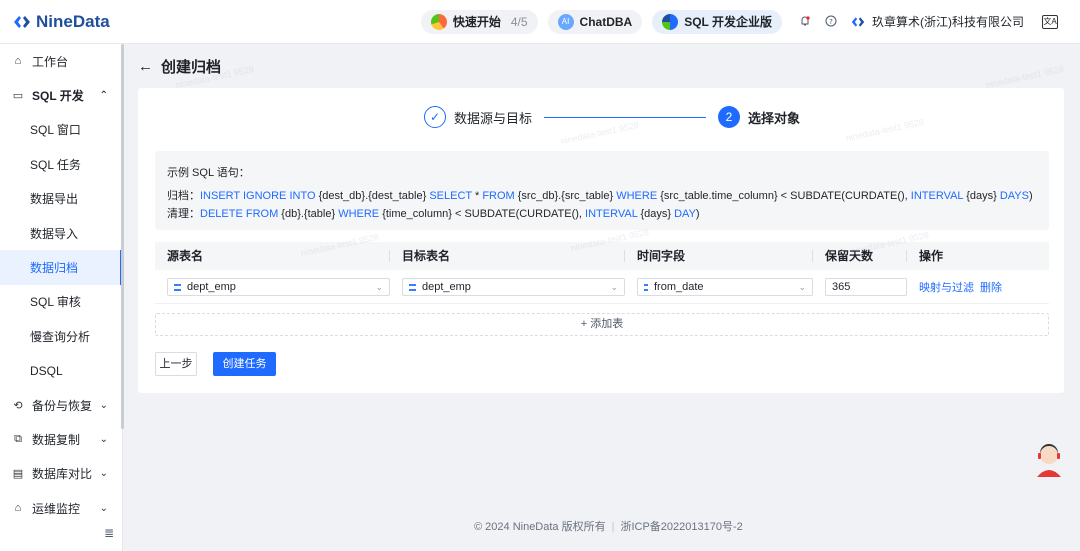 The image size is (1080, 551). Describe the element at coordinates (728, 22) in the screenshot. I see `sql-edition-label: SQL 开发企业版` at that location.